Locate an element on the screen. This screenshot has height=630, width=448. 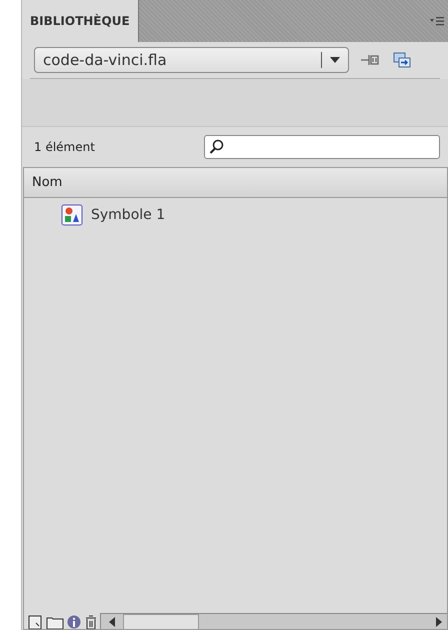
dropdown-arrow-icon is located at coordinates (335, 60).